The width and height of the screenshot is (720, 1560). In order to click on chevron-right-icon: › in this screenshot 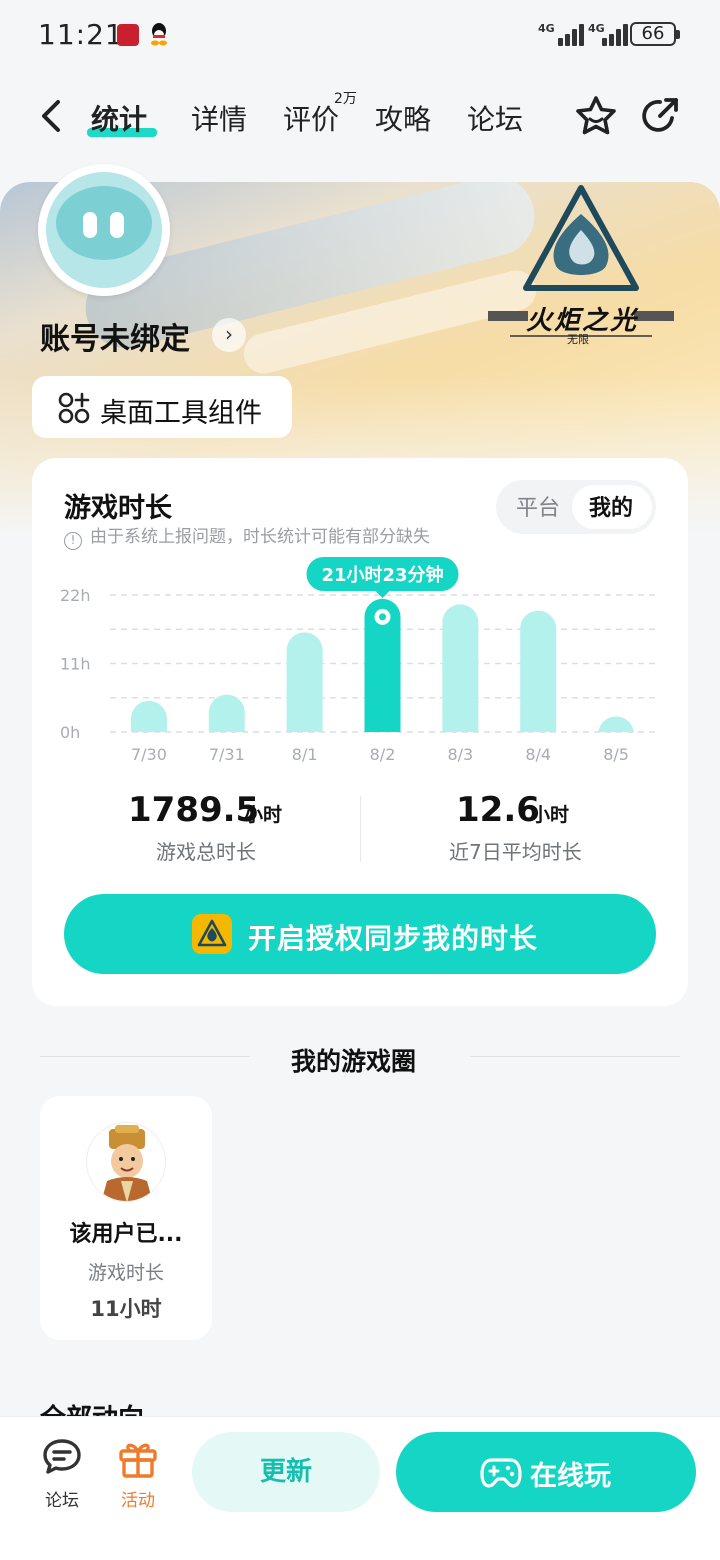, I will do `click(229, 335)`.